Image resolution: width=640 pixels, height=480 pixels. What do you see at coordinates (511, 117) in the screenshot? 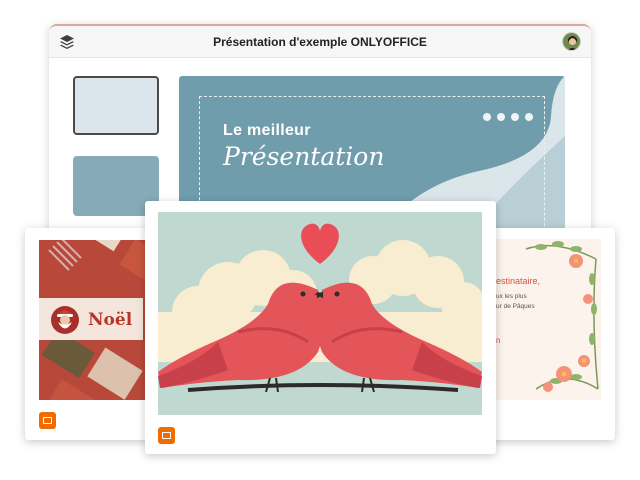
I see `decorative-dots` at bounding box center [511, 117].